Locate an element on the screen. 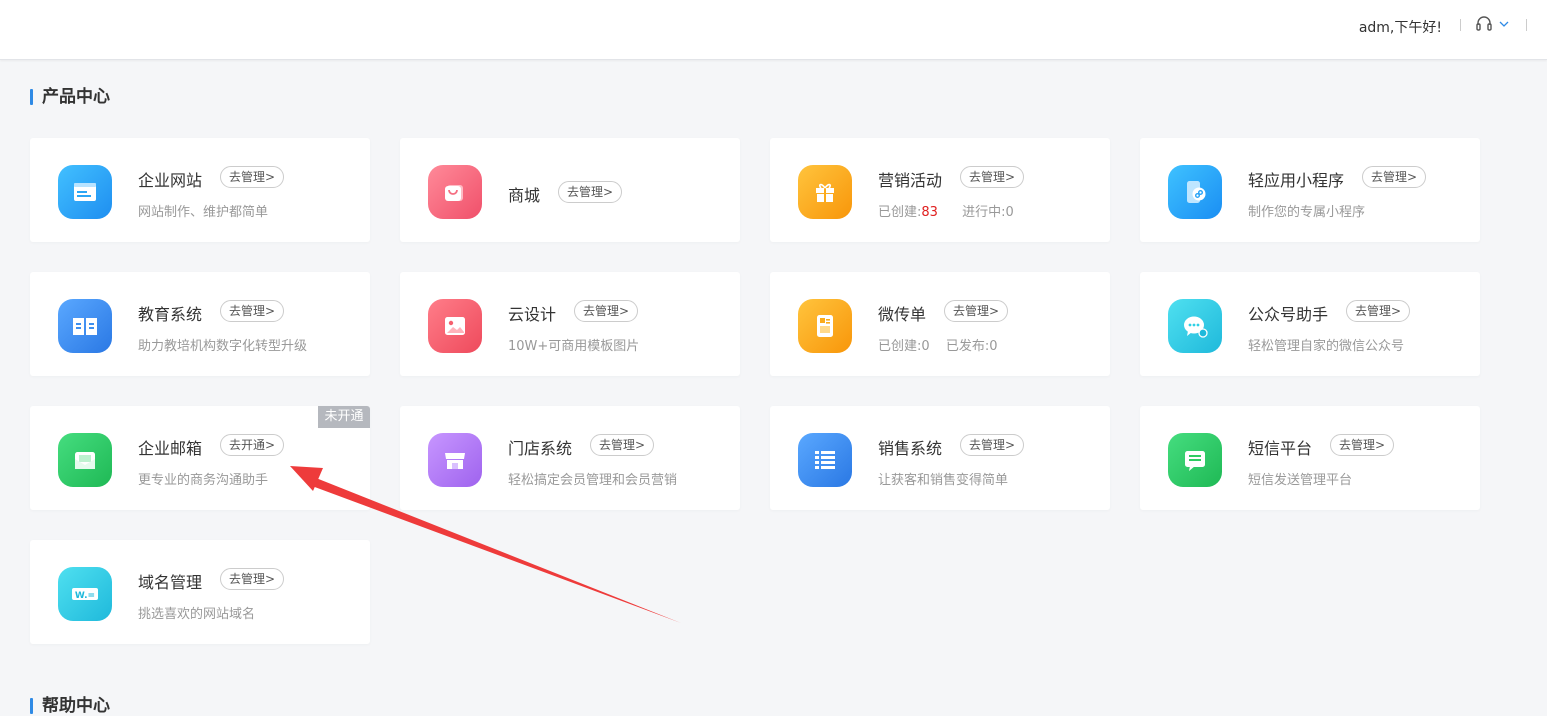 Image resolution: width=1547 pixels, height=716 pixels. product-card-cloud-design: 云设计 去管理> 10W+可商用模板图片 is located at coordinates (570, 324).